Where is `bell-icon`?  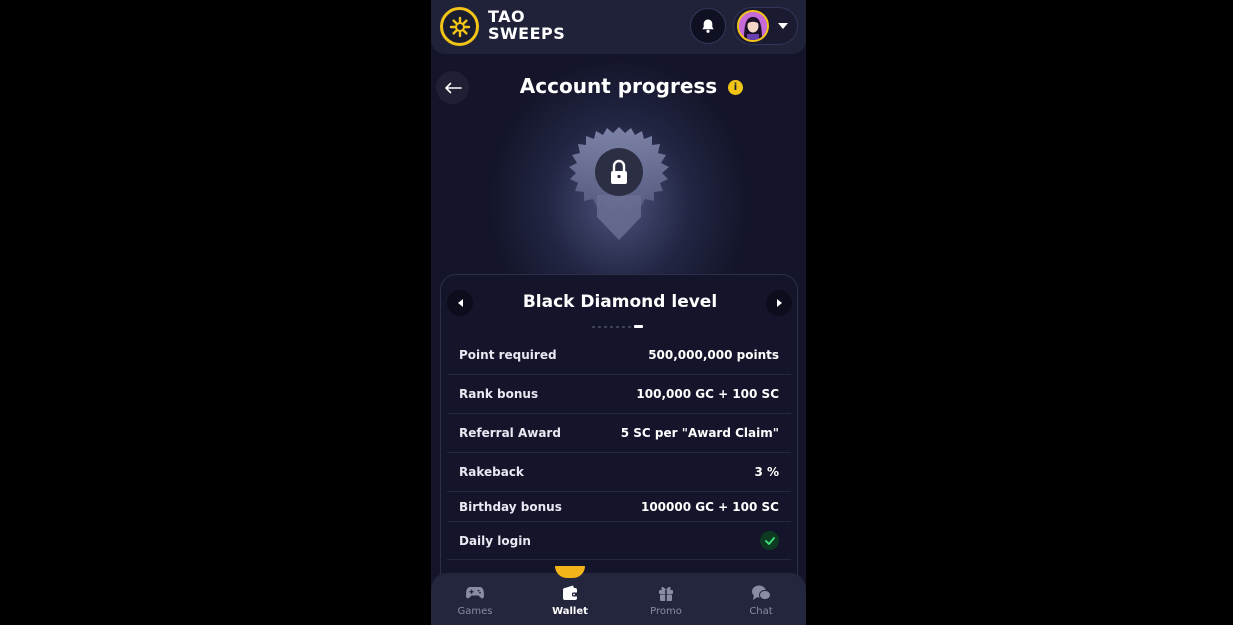 bell-icon is located at coordinates (708, 26).